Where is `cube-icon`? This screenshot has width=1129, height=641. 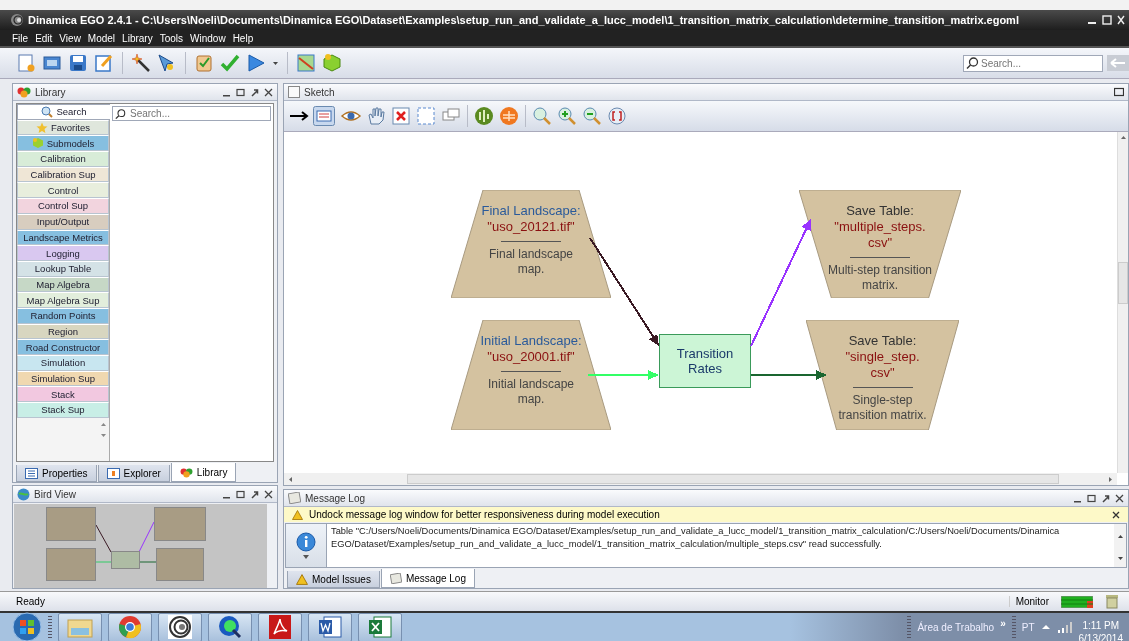
cube-icon is located at coordinates (332, 63).